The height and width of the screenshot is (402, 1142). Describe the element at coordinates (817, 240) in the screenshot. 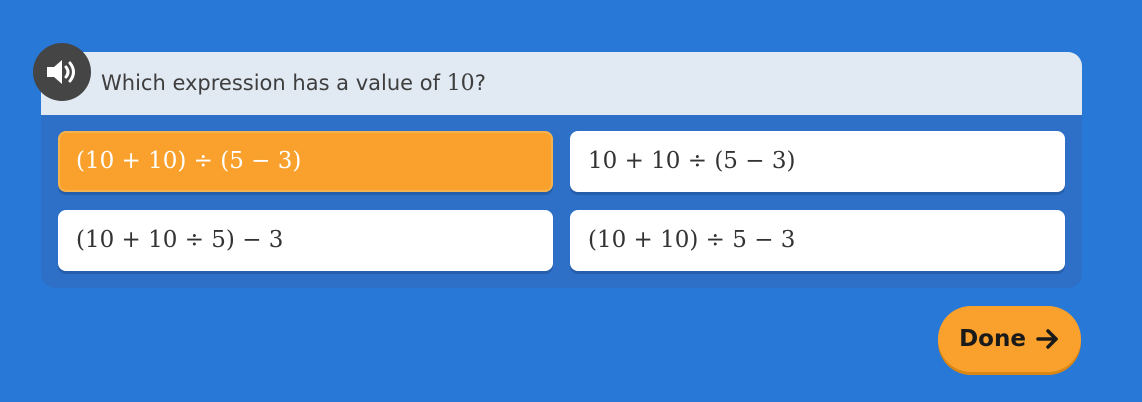

I see `answer-option-d: (10 + 10) ÷ 5 − 3` at that location.